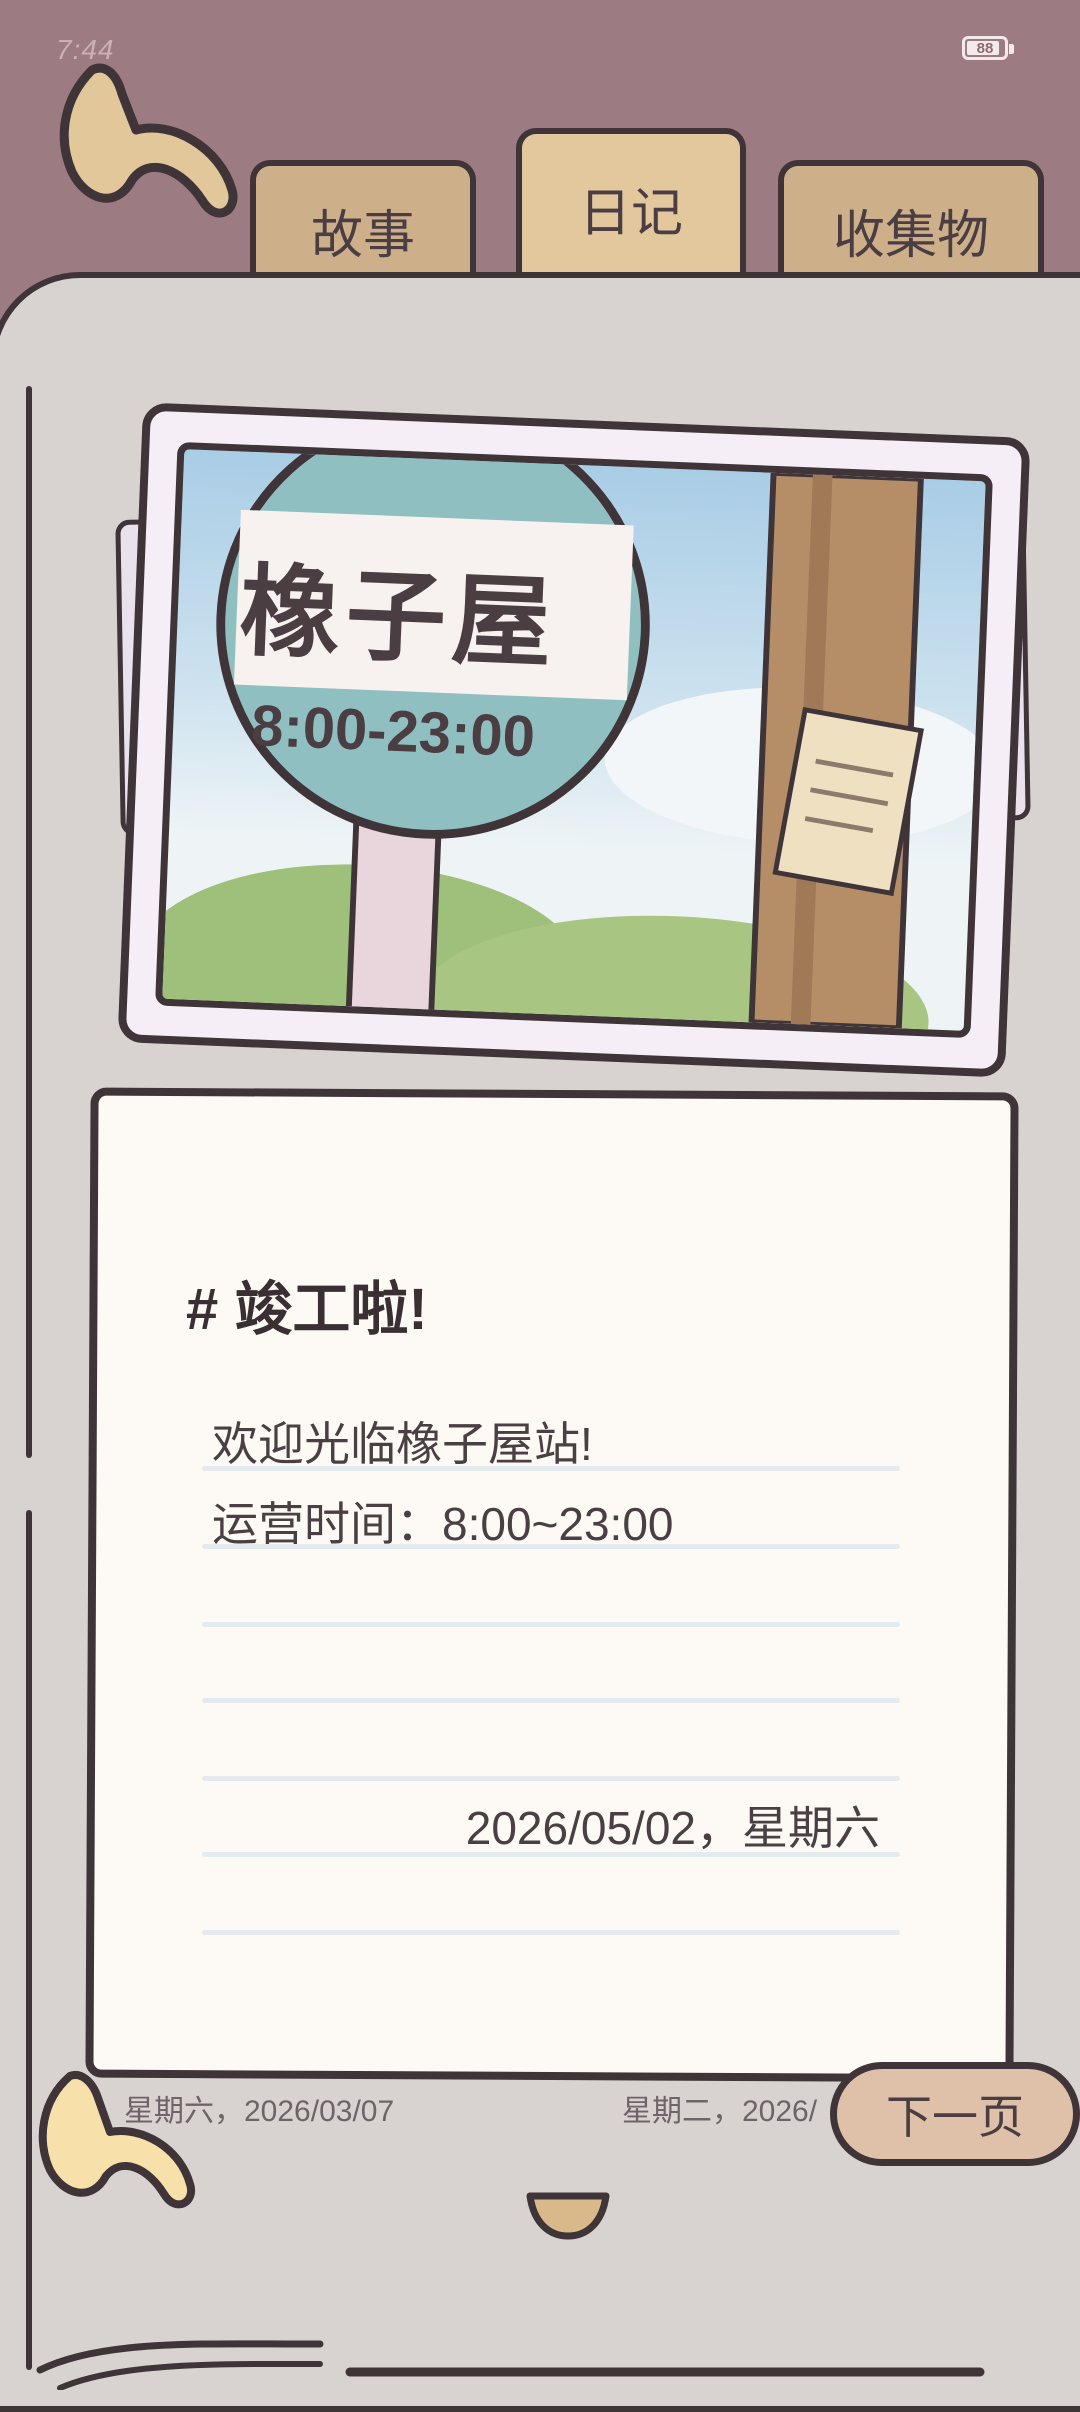  I want to click on sign-title: 橡子屋, so click(398, 618).